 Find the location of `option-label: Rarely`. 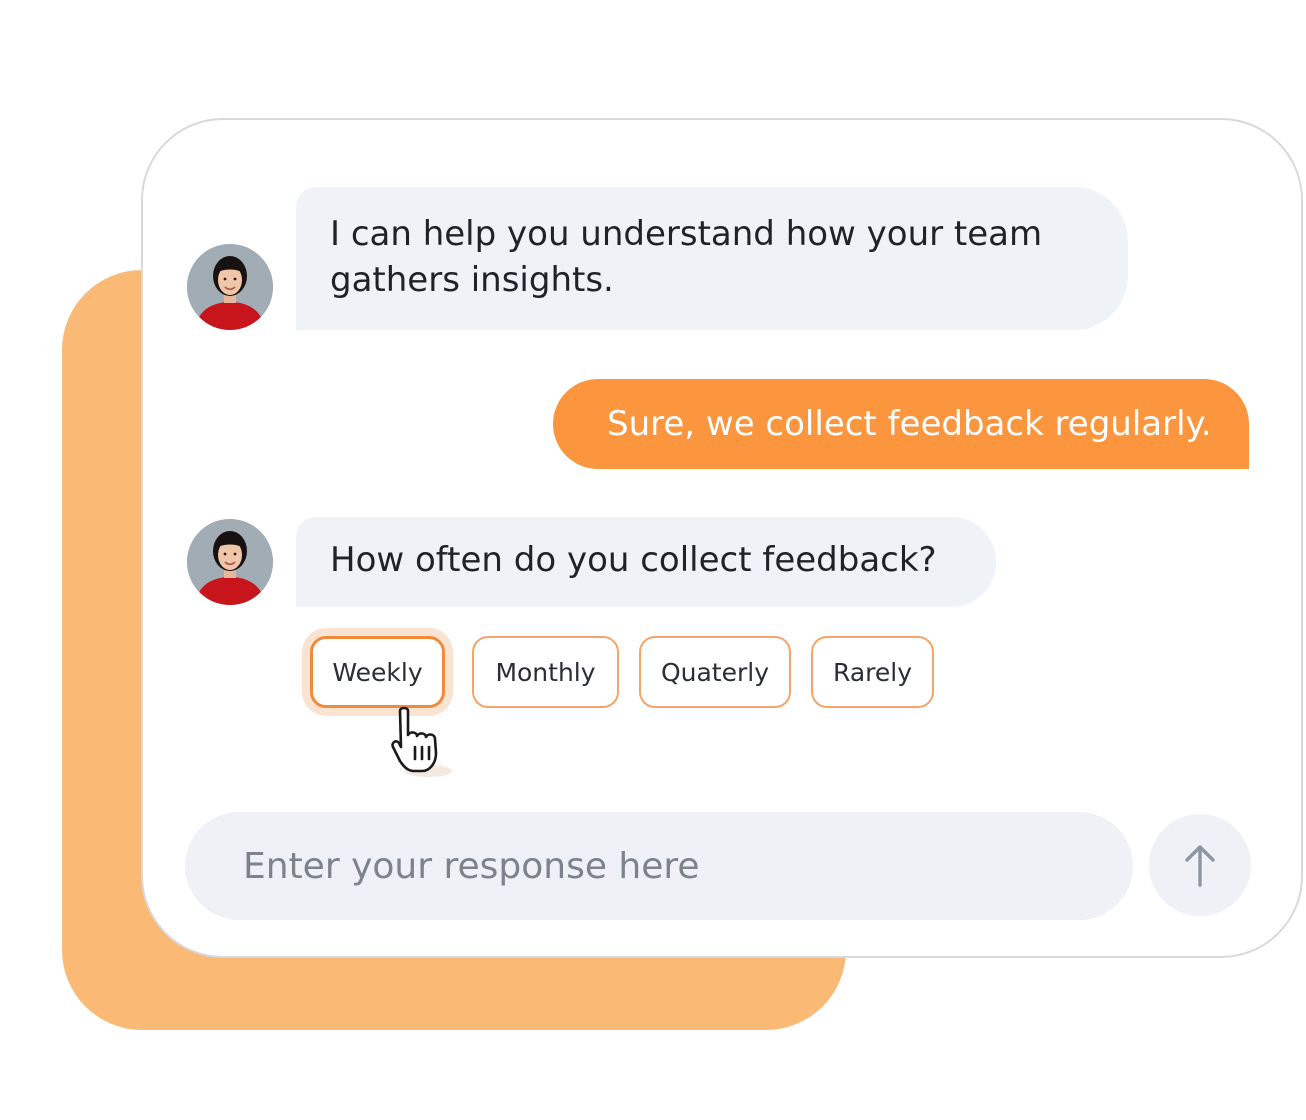

option-label: Rarely is located at coordinates (872, 672).